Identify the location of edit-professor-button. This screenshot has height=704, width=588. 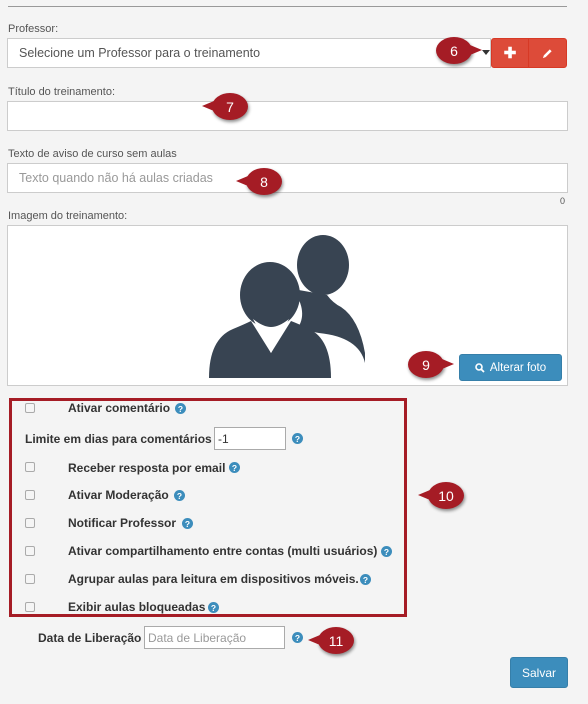
(547, 53).